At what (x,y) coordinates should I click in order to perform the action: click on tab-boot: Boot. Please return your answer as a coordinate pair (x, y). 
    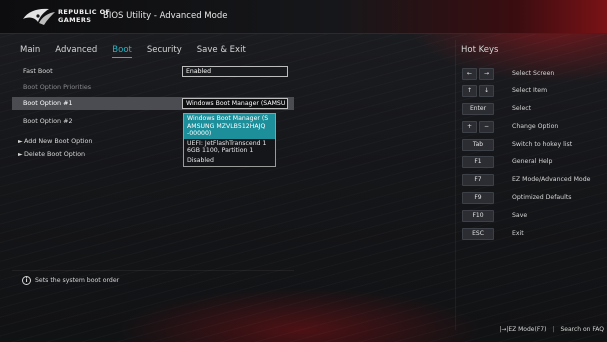
    Looking at the image, I should click on (122, 51).